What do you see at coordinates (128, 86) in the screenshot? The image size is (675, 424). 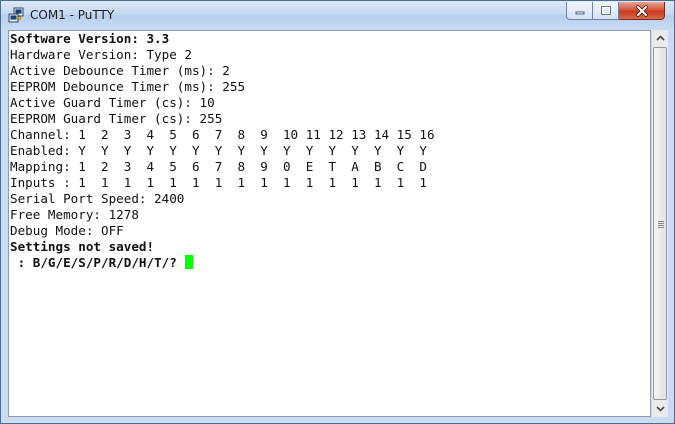 I see `terminal-line: EEPROM Debounce Timer (ms): 255` at bounding box center [128, 86].